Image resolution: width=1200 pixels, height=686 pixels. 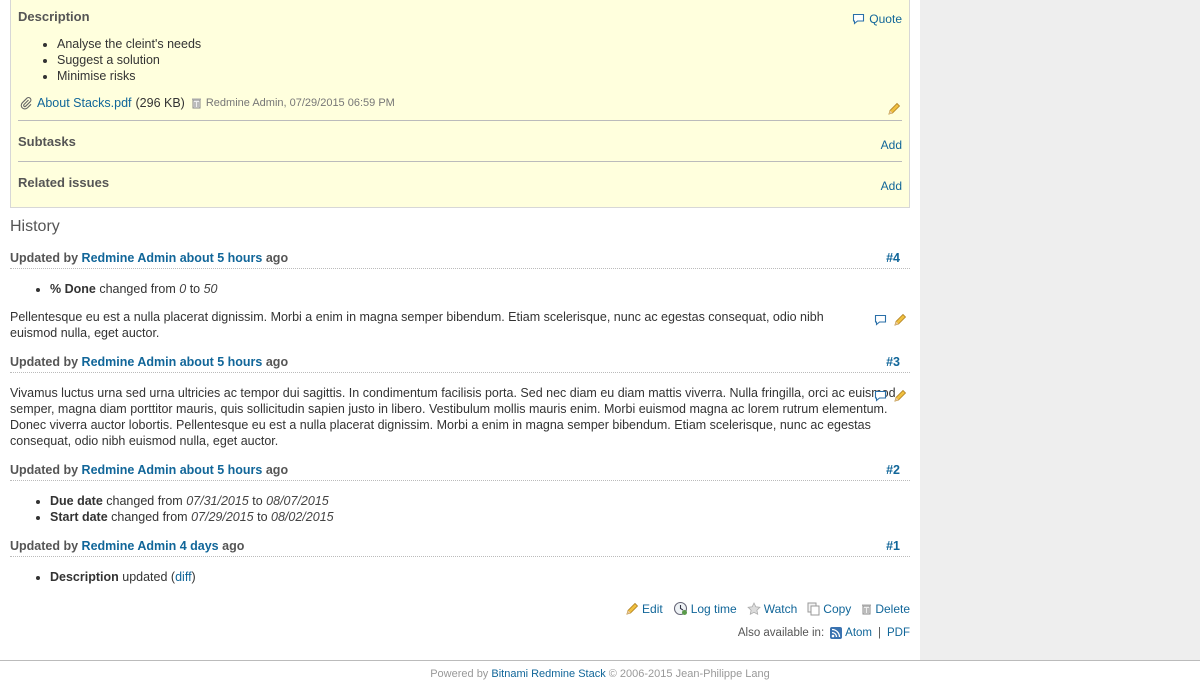 I want to click on journal-details: % Done changed from 0 to 50, so click(x=123, y=289).